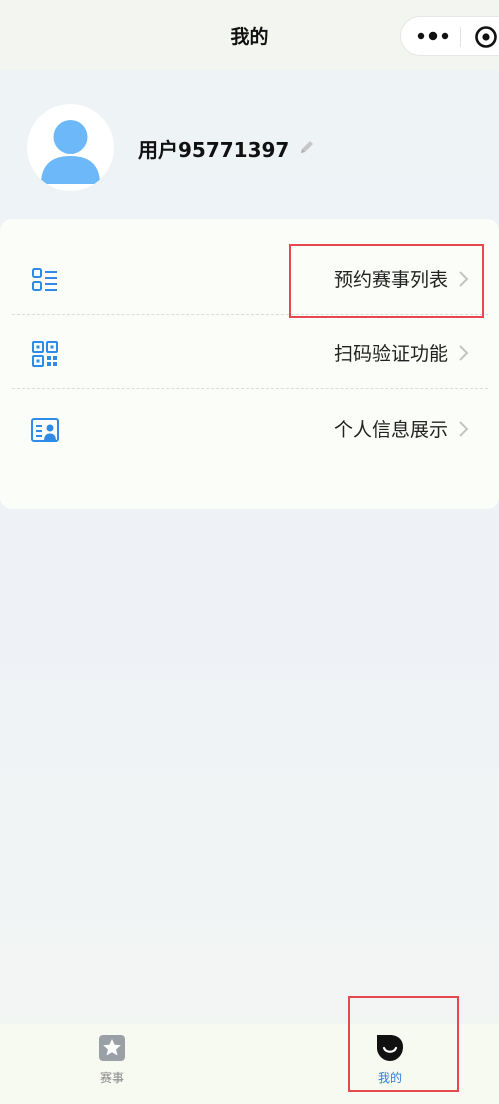  Describe the element at coordinates (214, 150) in the screenshot. I see `username: 用户95771397` at that location.